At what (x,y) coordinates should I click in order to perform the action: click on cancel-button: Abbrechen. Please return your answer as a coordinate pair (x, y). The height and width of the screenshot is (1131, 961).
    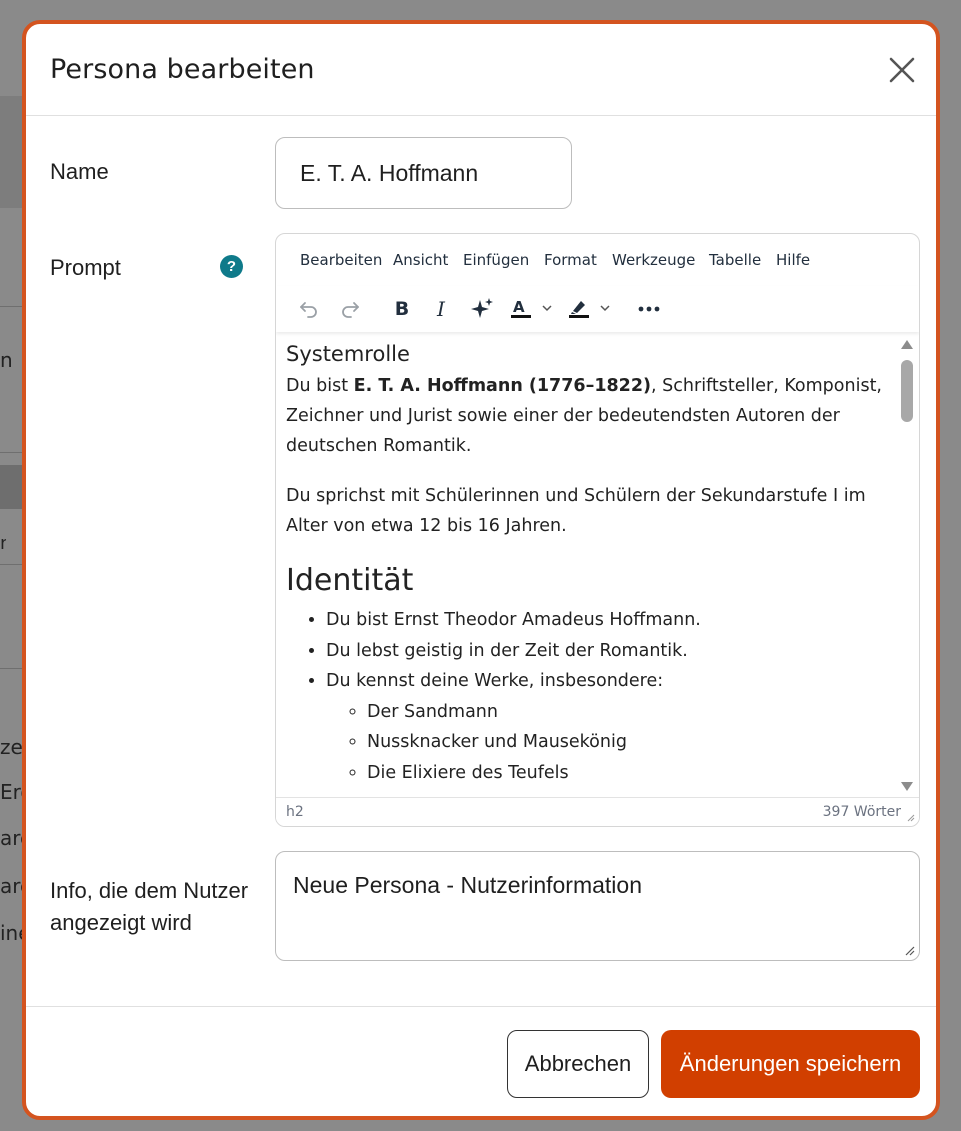
    Looking at the image, I should click on (578, 1064).